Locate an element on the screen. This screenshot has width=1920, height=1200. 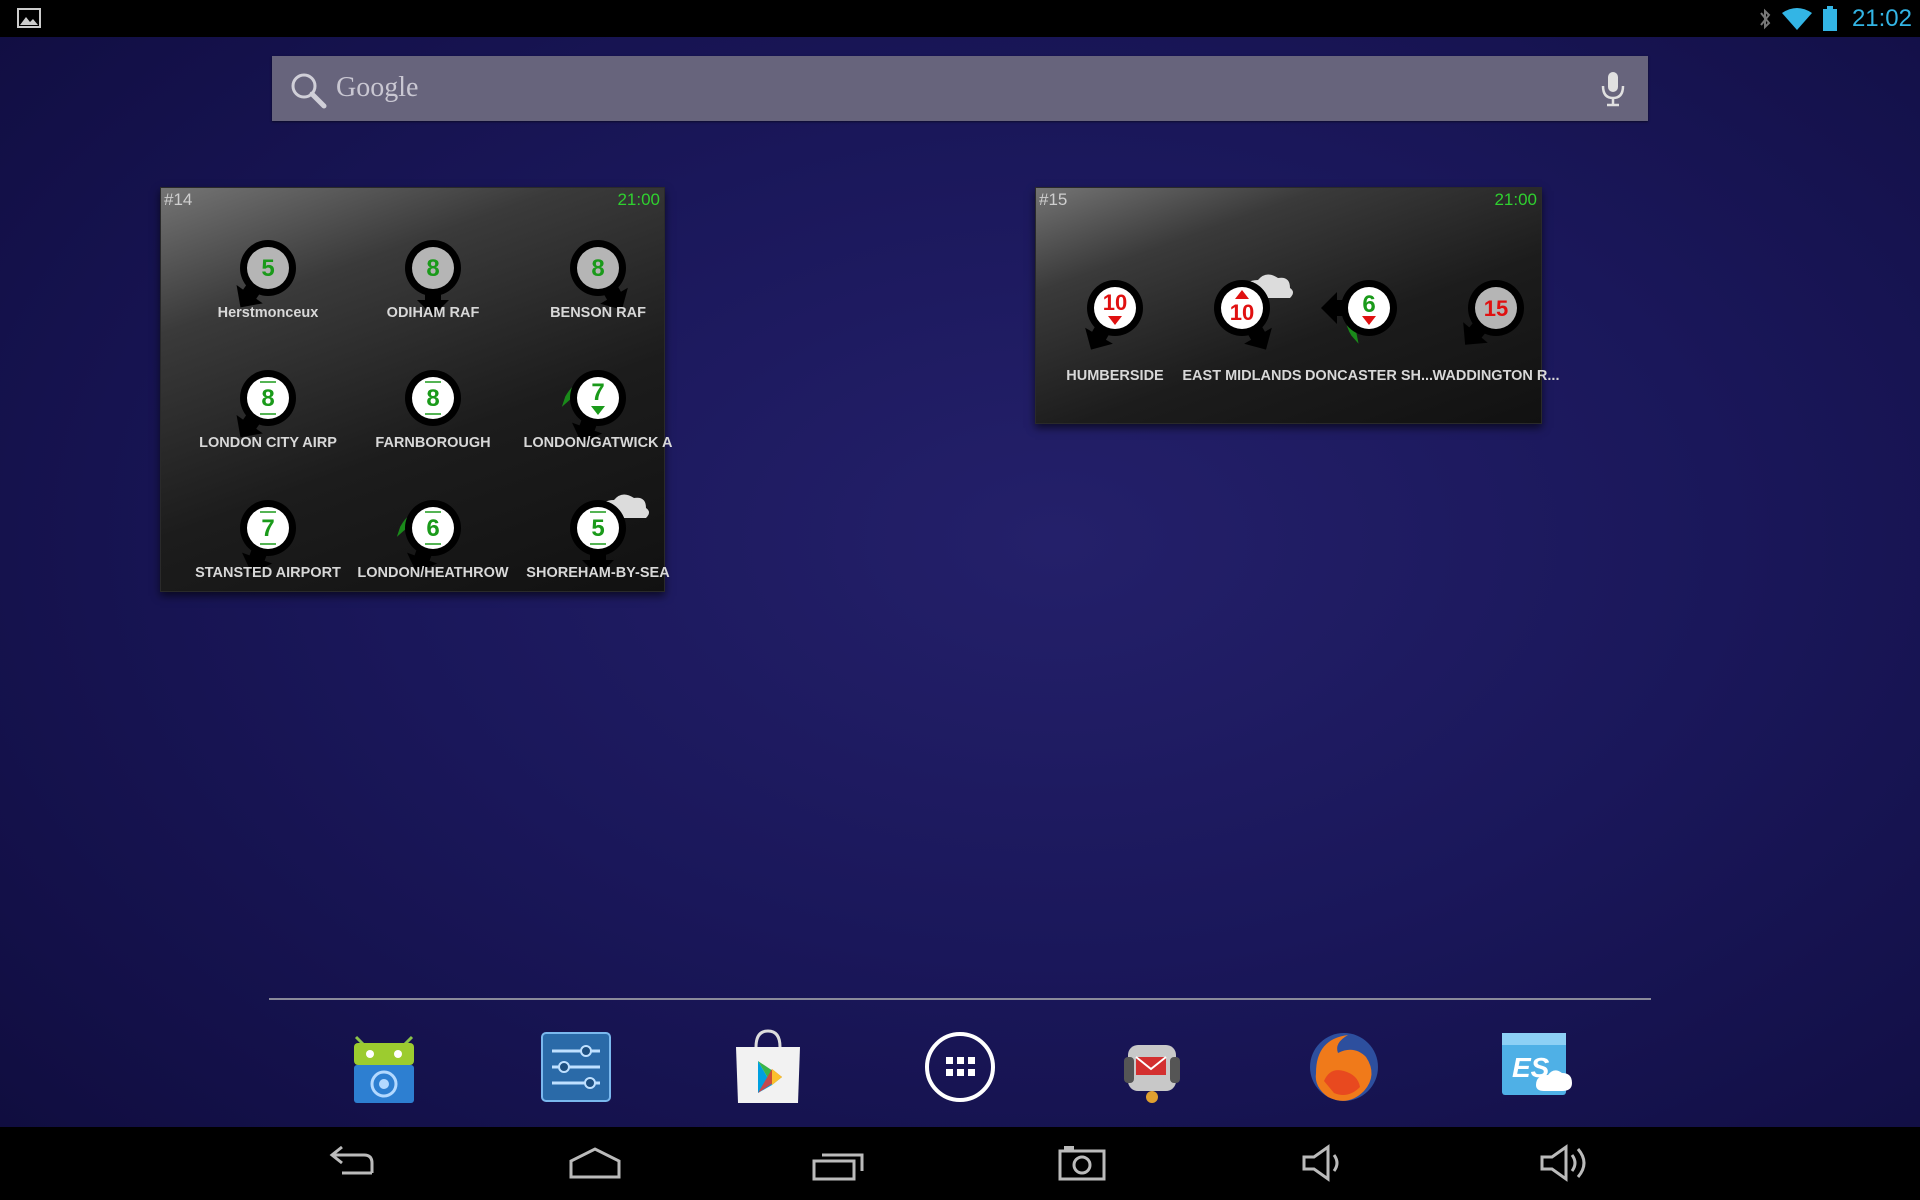
app-drawer-icon is located at coordinates (960, 1067).